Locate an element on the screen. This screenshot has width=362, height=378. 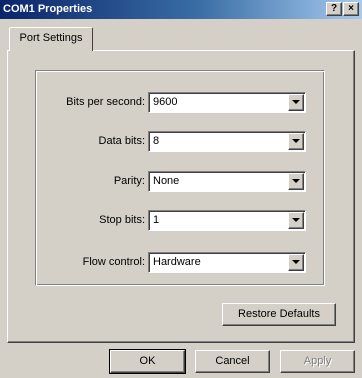
parity-label: Parity: is located at coordinates (129, 181).